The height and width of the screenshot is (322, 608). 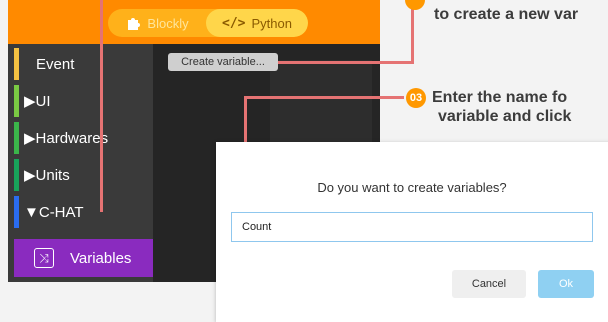 What do you see at coordinates (505, 116) in the screenshot?
I see `step3-line2: variable and click` at bounding box center [505, 116].